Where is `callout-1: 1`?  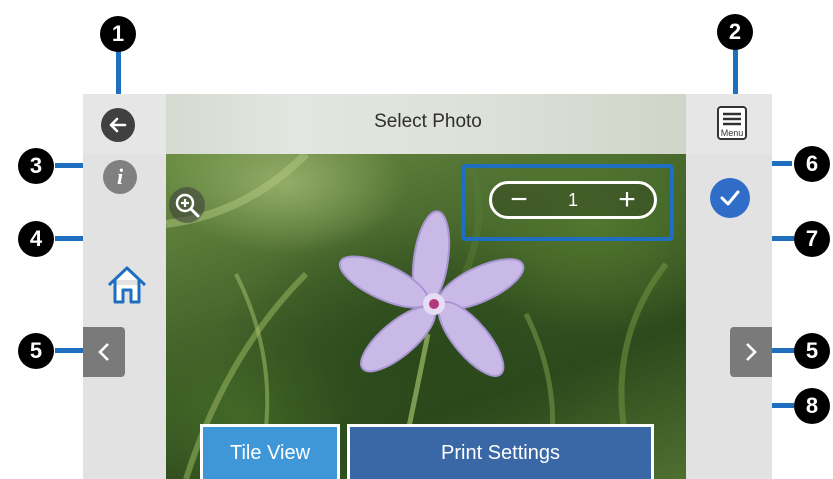
callout-1: 1 is located at coordinates (118, 34).